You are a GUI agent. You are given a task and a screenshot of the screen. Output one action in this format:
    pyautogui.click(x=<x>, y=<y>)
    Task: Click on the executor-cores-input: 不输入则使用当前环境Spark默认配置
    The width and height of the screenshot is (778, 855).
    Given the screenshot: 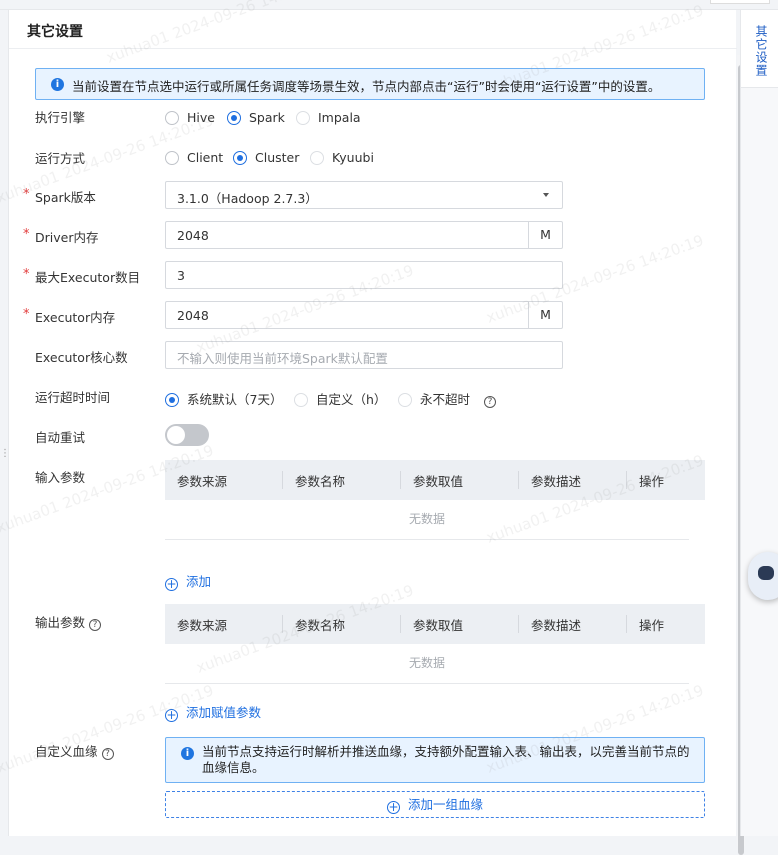 What is the action you would take?
    pyautogui.click(x=364, y=355)
    